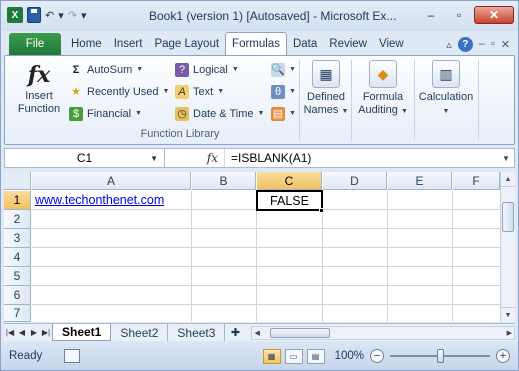 This screenshot has height=371, width=519. I want to click on view-buttons: ▦ ▭ ▤, so click(293, 356).